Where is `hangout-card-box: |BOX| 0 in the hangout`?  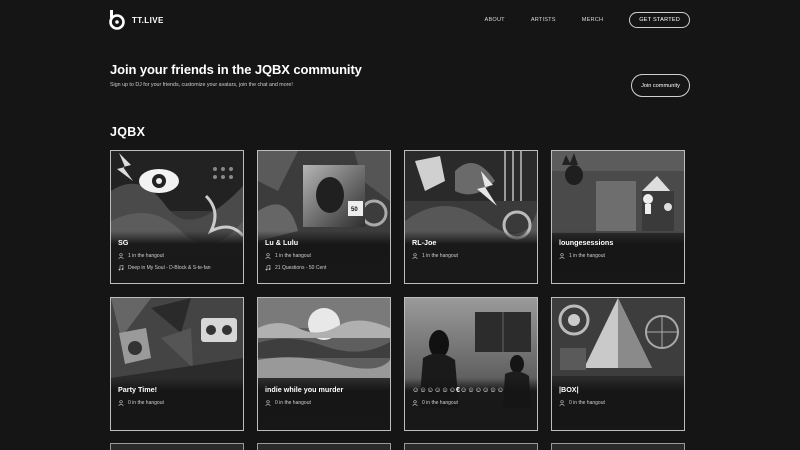 hangout-card-box: |BOX| 0 in the hangout is located at coordinates (618, 364).